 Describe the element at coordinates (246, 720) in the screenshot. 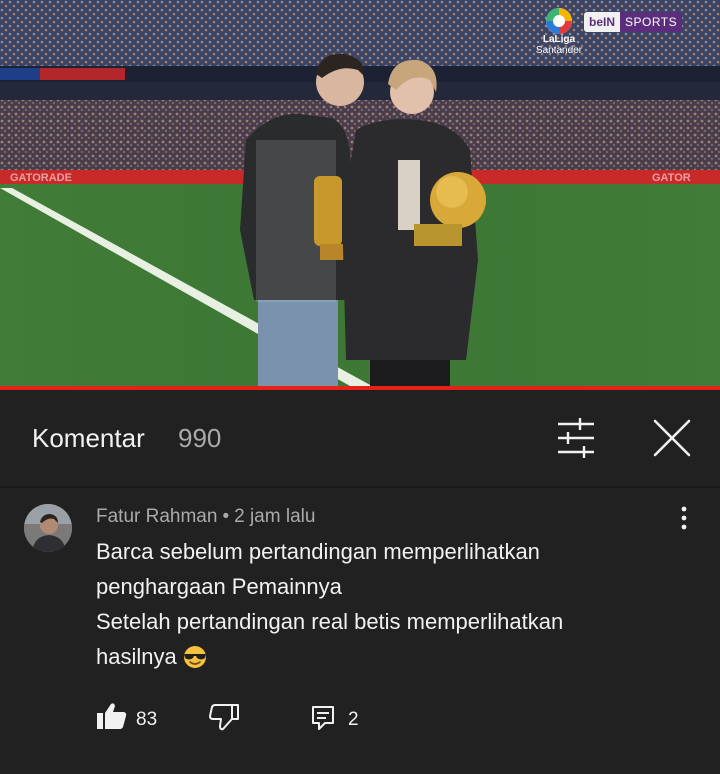

I see `comment-actions: 83 2` at that location.